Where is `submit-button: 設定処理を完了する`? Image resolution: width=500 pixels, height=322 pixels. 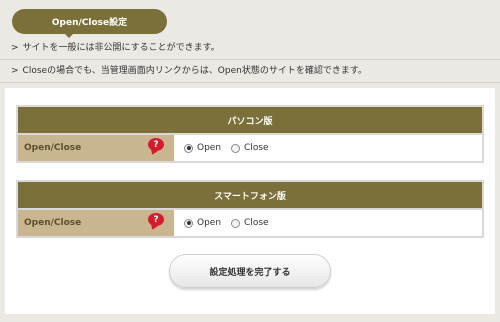
submit-button: 設定処理を完了する is located at coordinates (250, 271).